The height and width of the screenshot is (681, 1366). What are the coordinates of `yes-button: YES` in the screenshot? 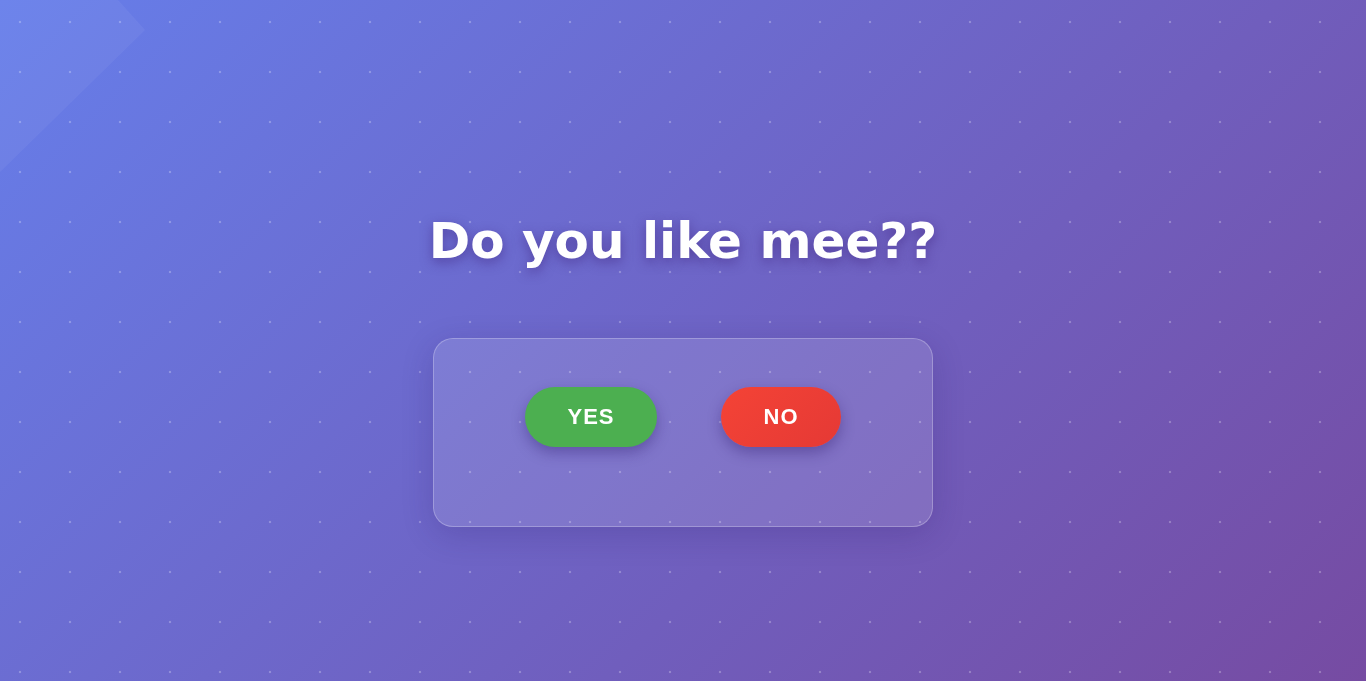 It's located at (591, 417).